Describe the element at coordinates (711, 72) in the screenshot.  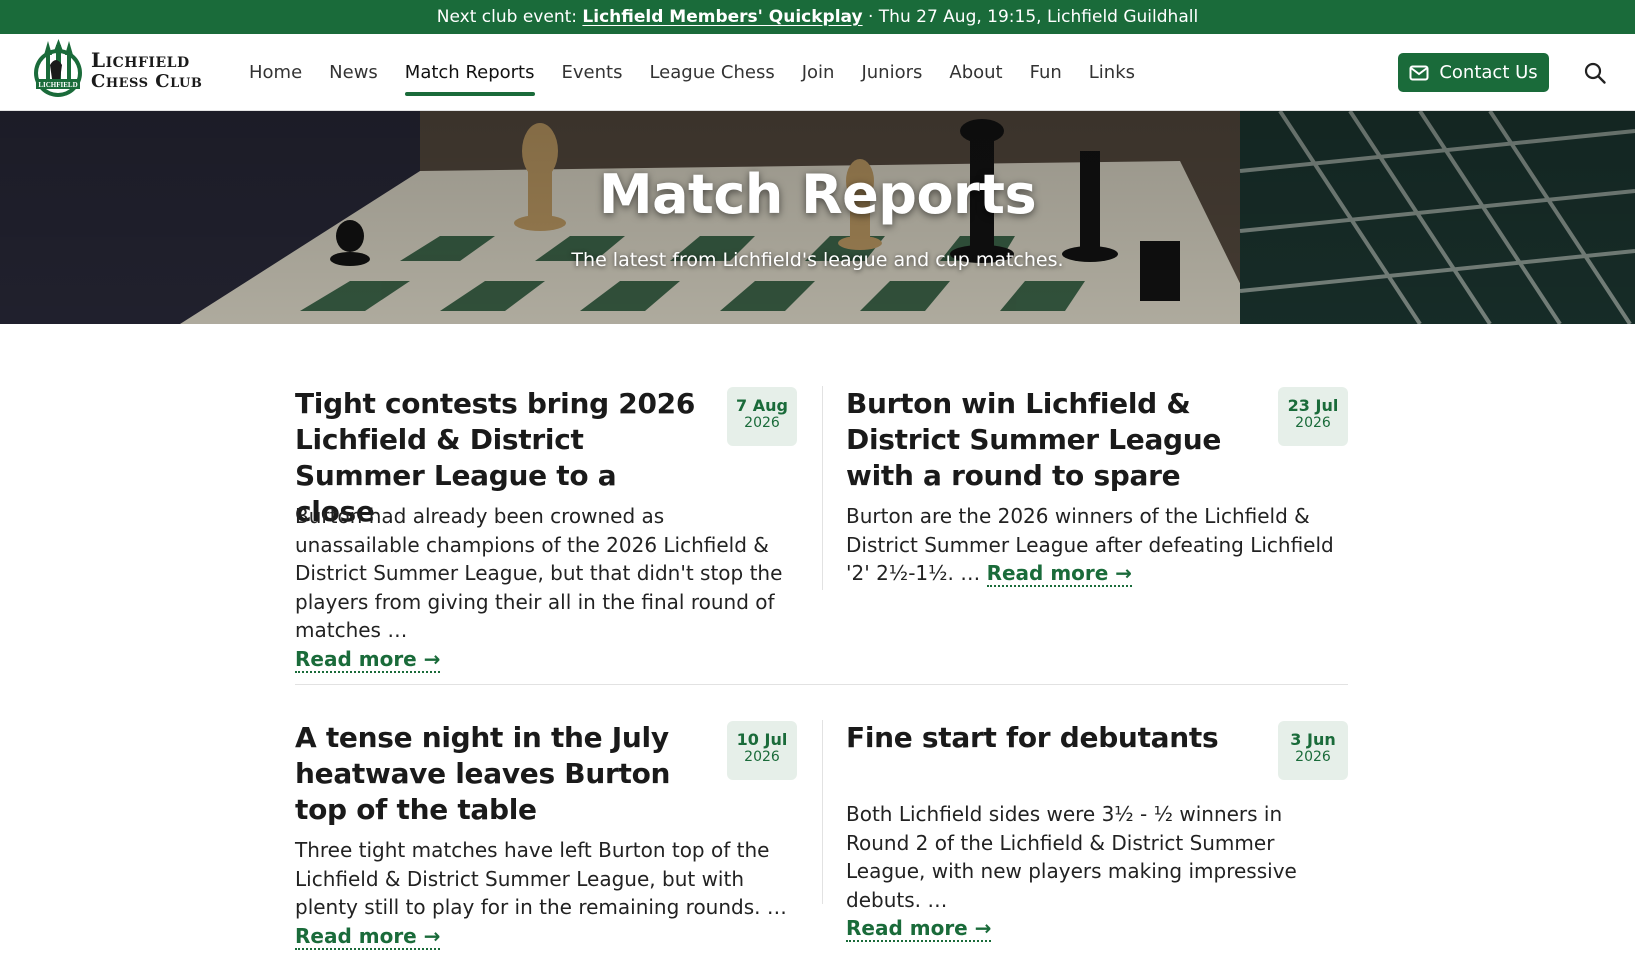
I see `nav-item-league-chess: League Chess` at that location.